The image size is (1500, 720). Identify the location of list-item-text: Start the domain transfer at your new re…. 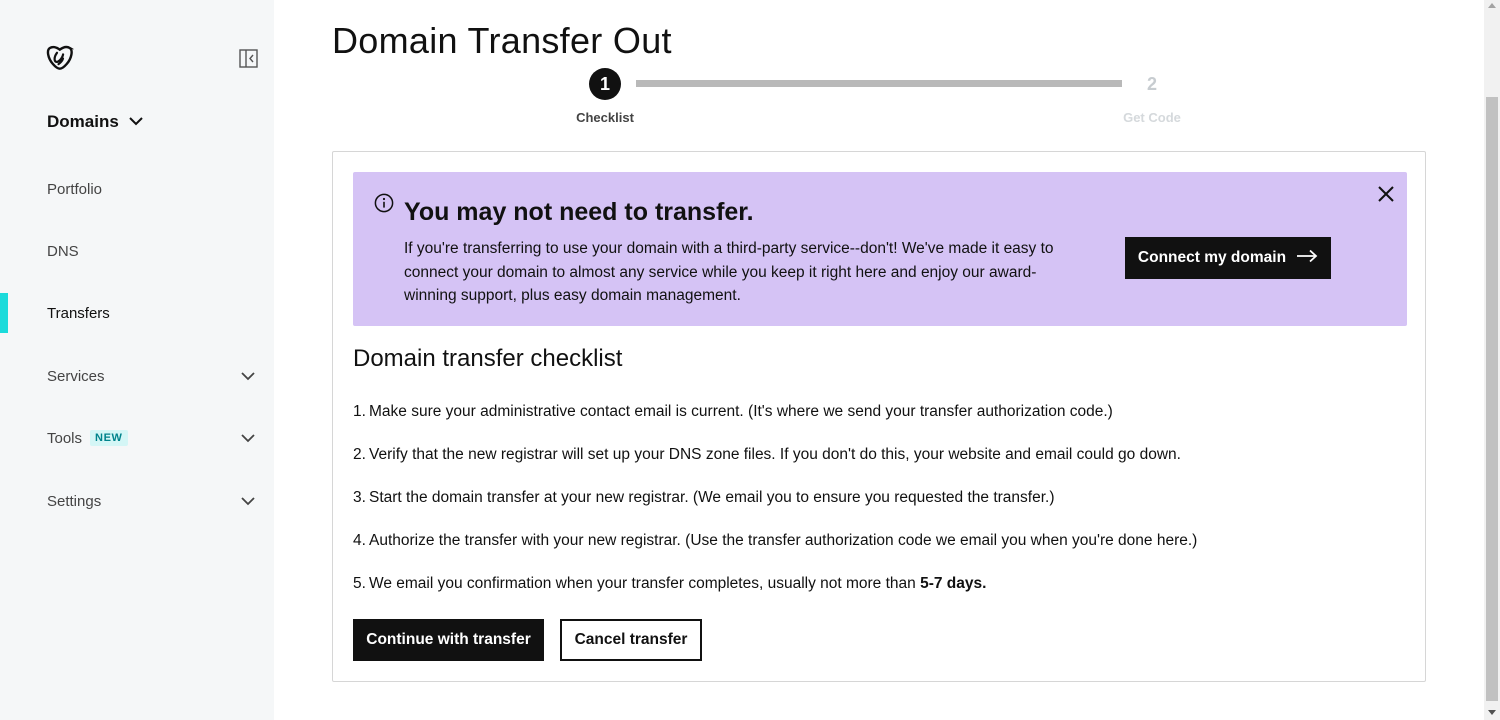
(712, 497).